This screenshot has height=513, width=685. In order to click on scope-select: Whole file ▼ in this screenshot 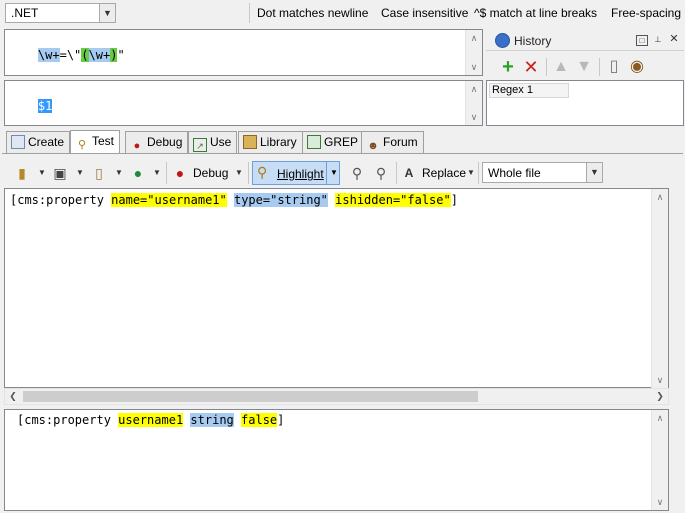, I will do `click(542, 172)`.